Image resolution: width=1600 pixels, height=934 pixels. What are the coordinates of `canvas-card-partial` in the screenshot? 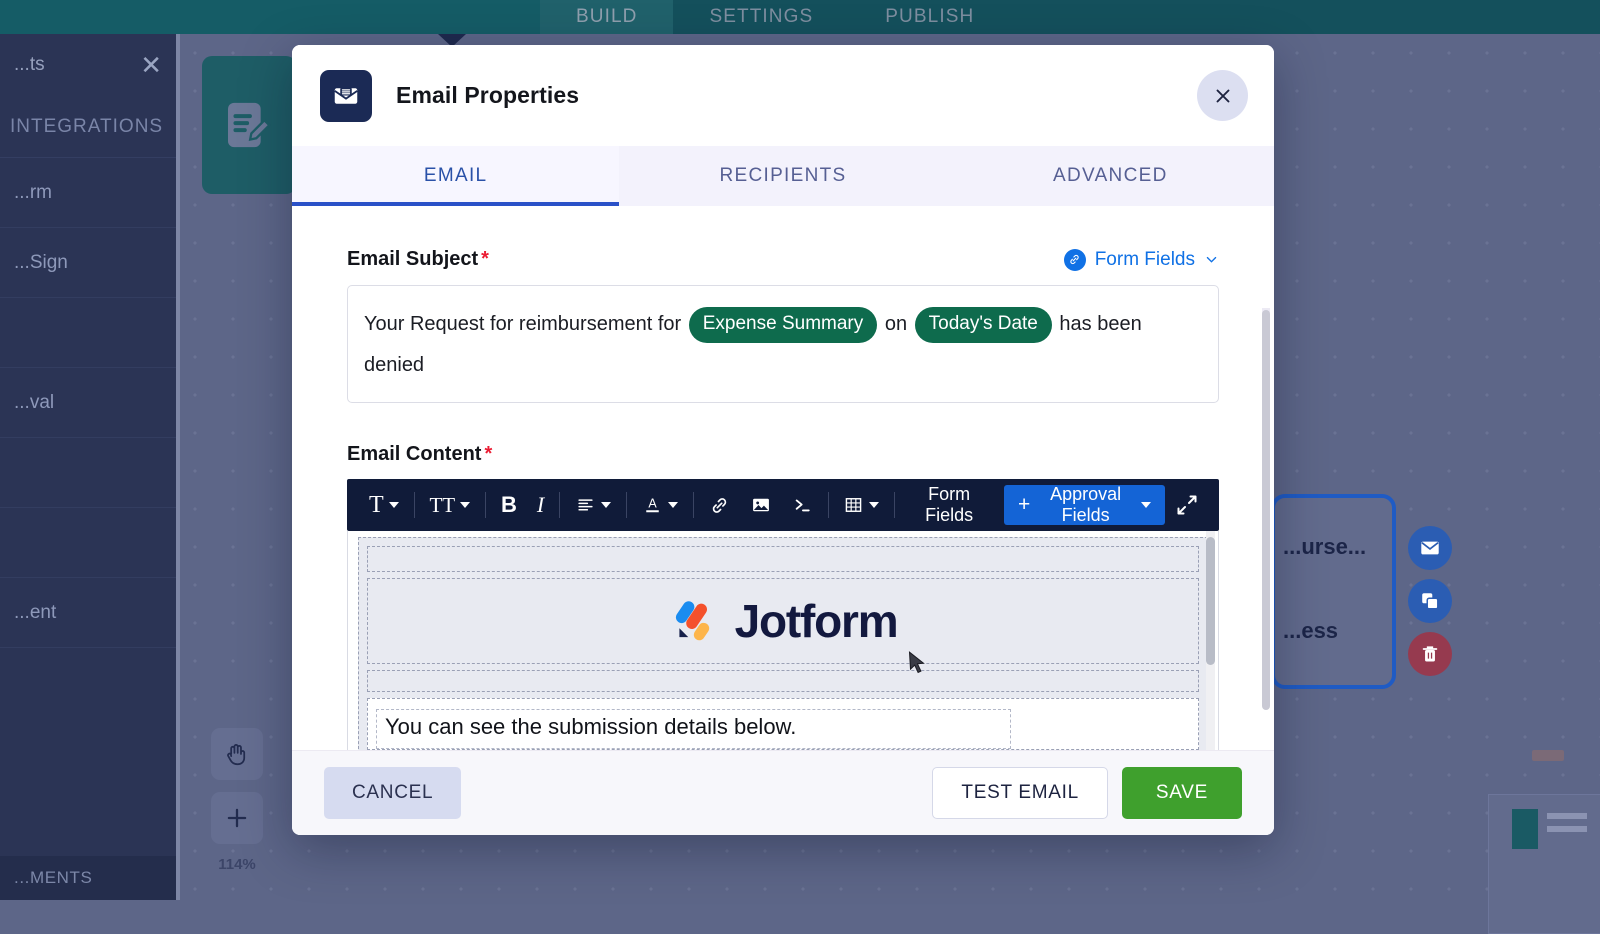 It's located at (1544, 864).